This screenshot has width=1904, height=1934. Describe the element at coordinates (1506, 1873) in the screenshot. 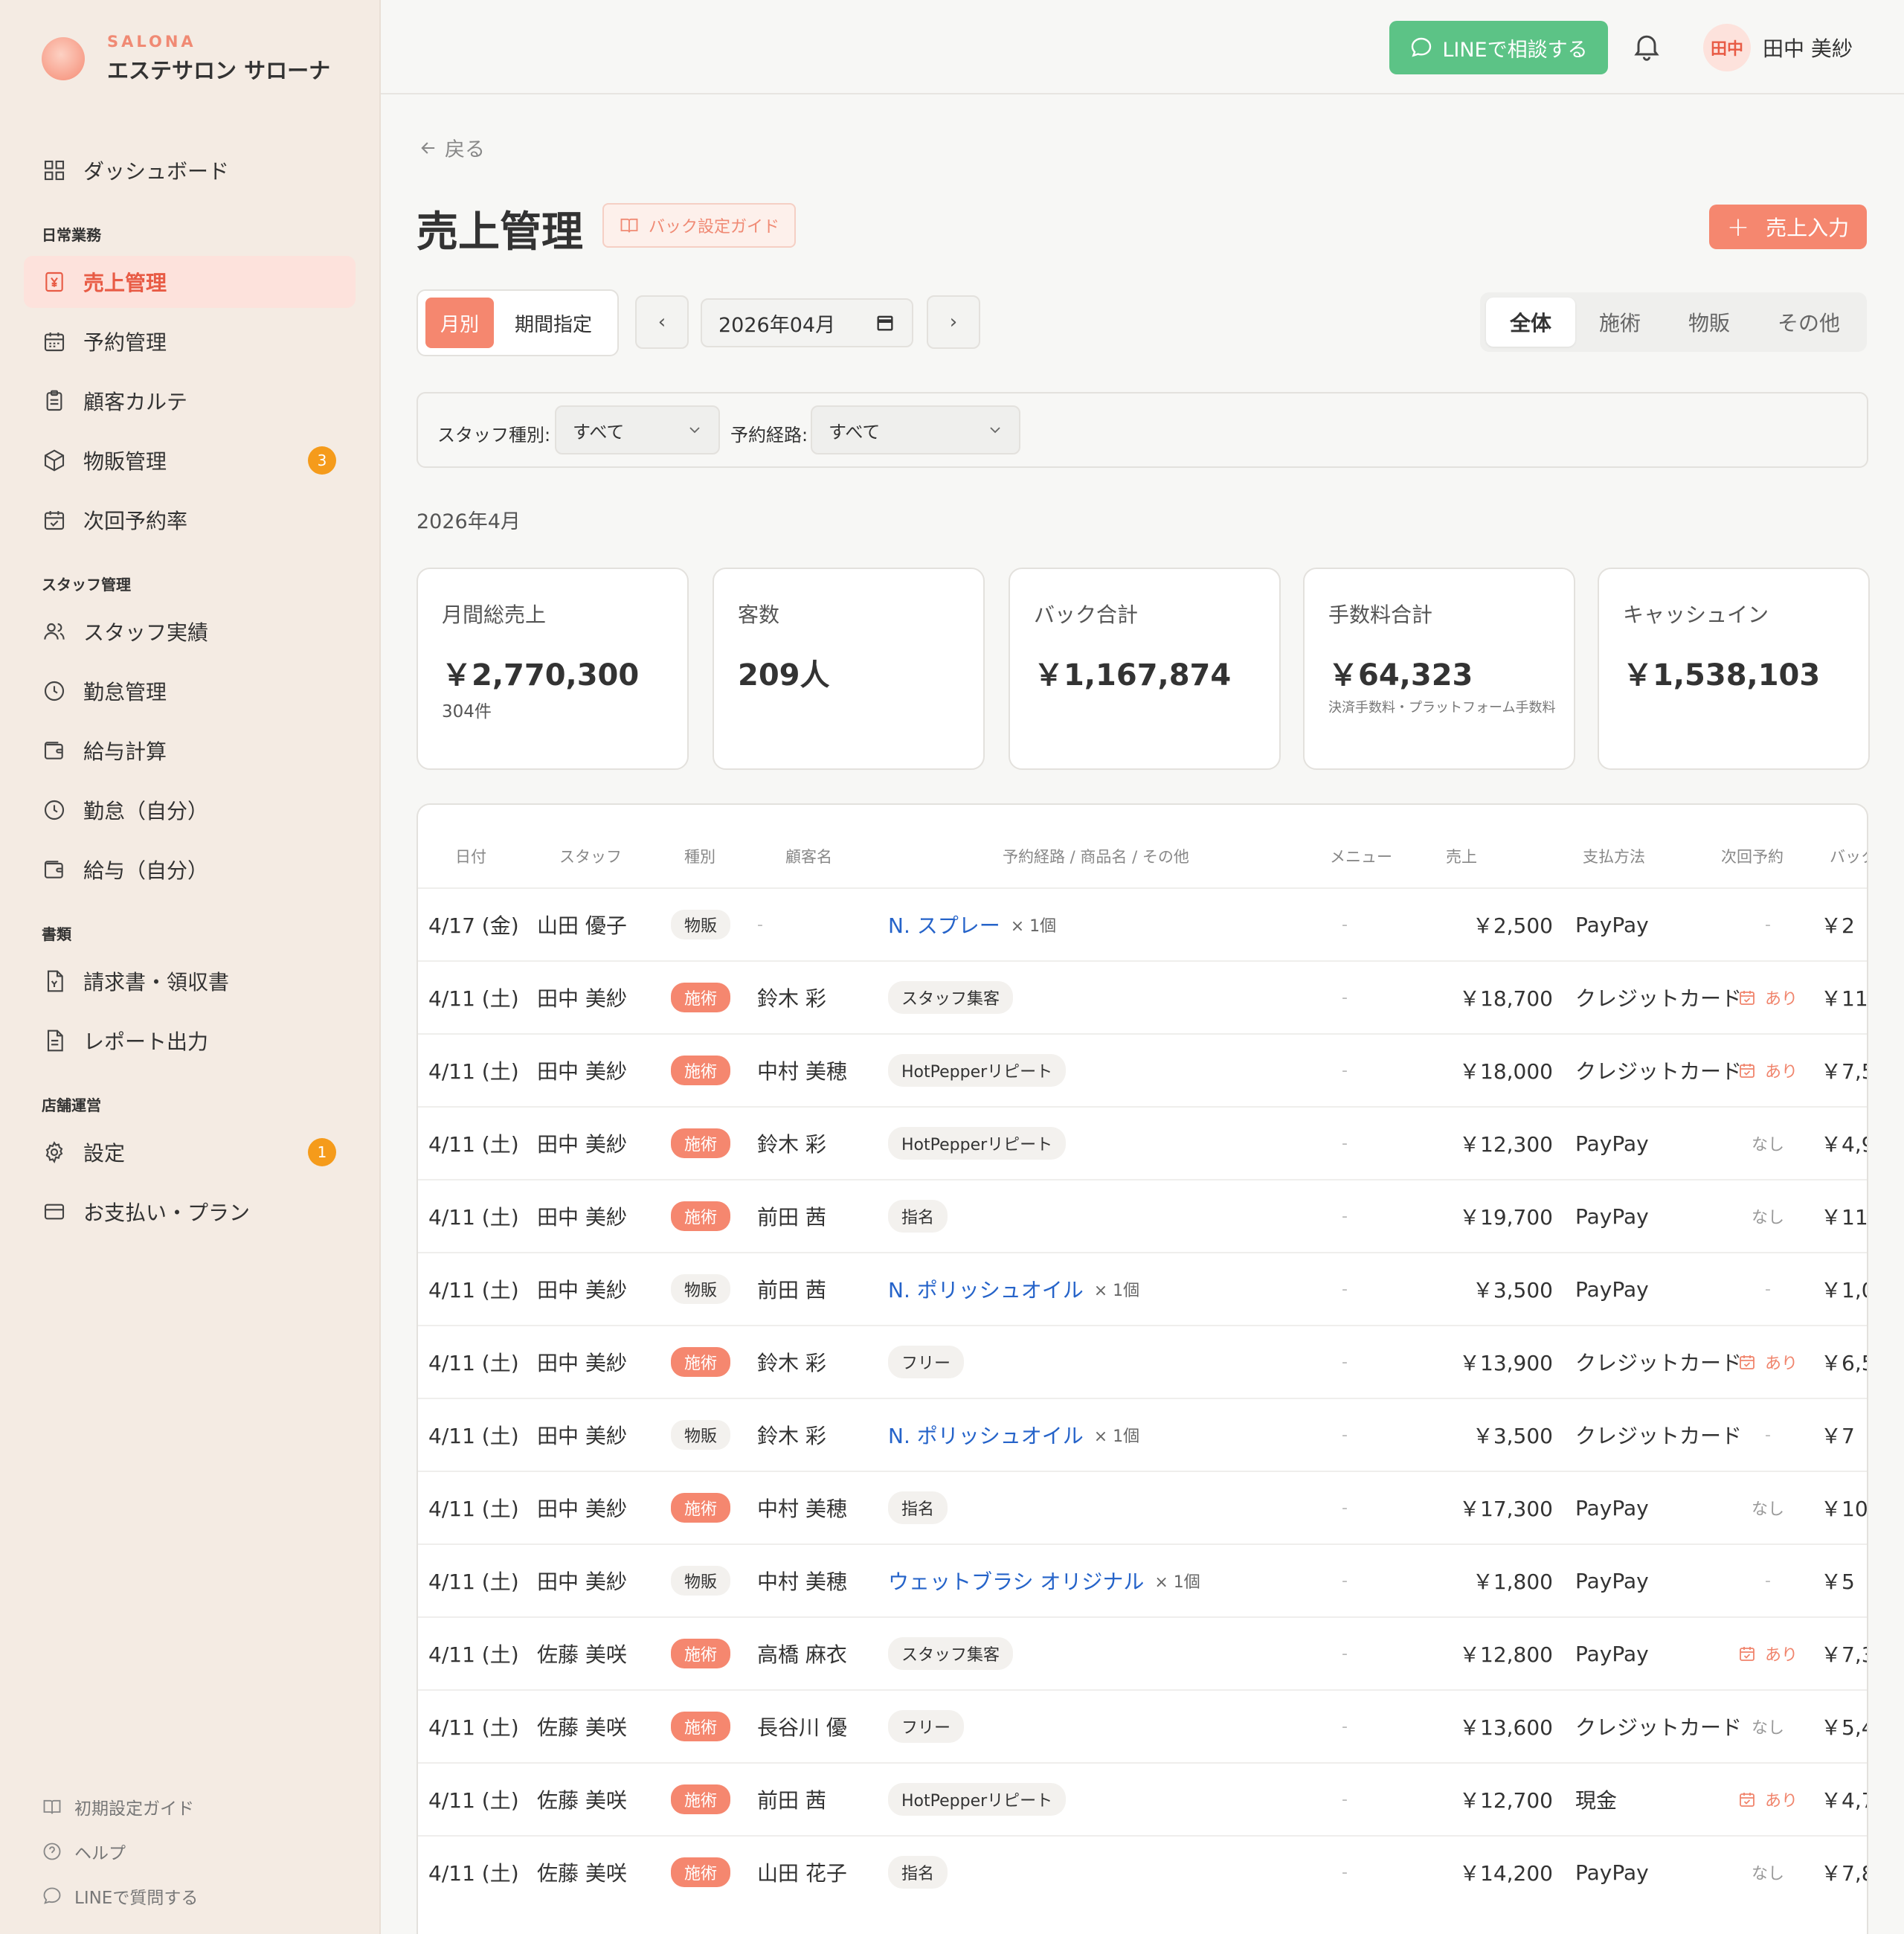

I see `amount-cell: ￥14,200` at that location.